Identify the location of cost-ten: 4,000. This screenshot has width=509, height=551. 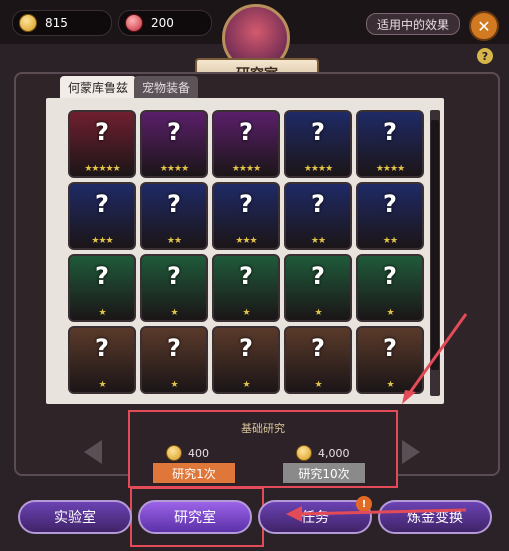
(323, 453).